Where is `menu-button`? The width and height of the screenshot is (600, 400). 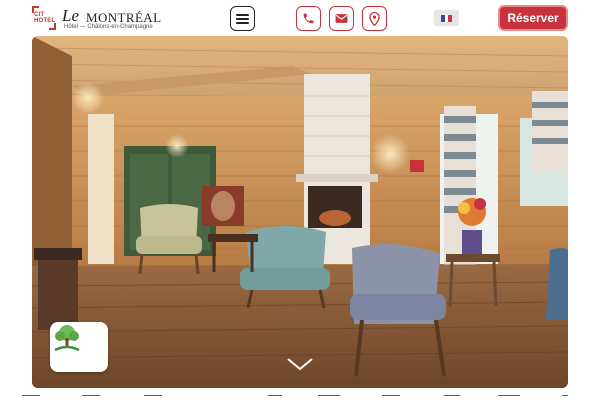 menu-button is located at coordinates (242, 18).